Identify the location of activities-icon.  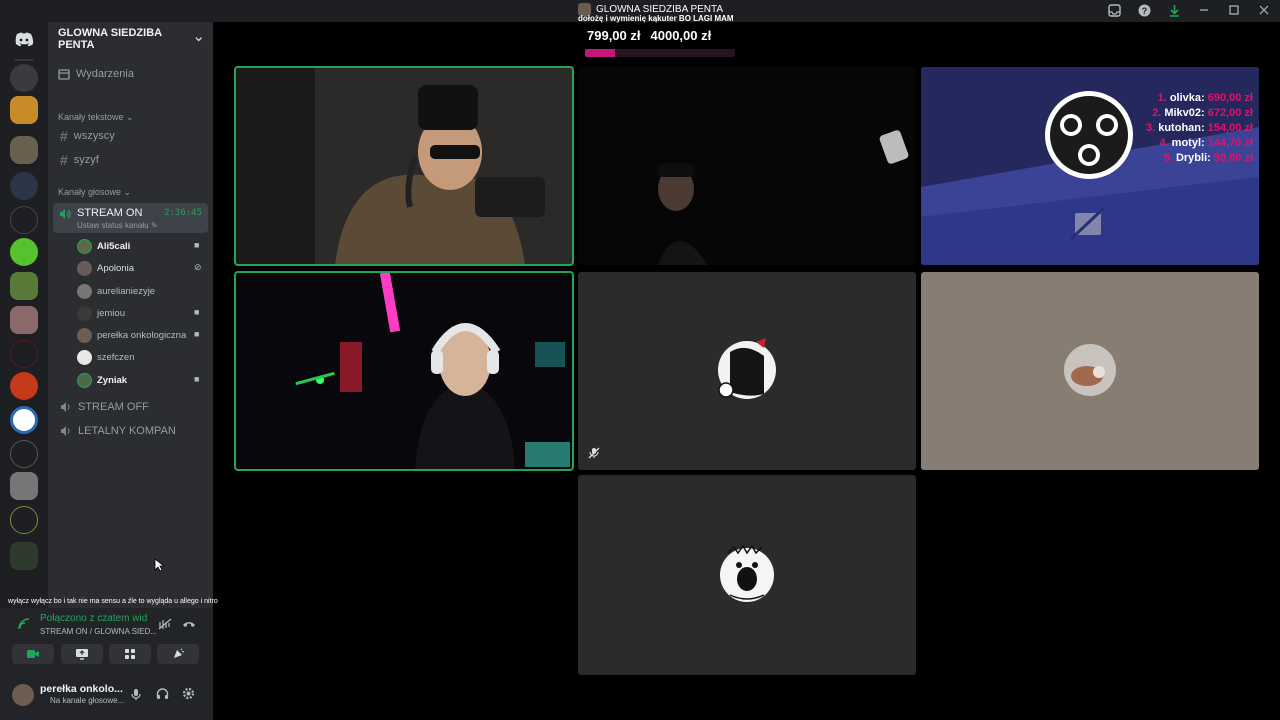
(130, 654).